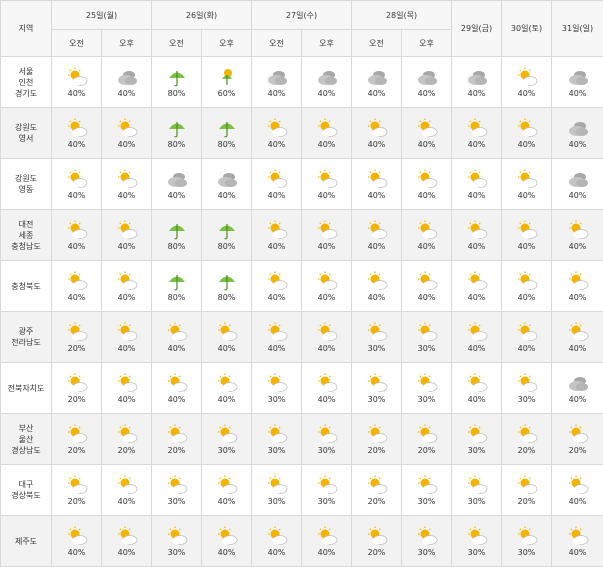 The width and height of the screenshot is (603, 567). What do you see at coordinates (302, 337) in the screenshot?
I see `table-row: 광주전라남도20%40%40%40%40%40%30%30%40%40%40%` at bounding box center [302, 337].